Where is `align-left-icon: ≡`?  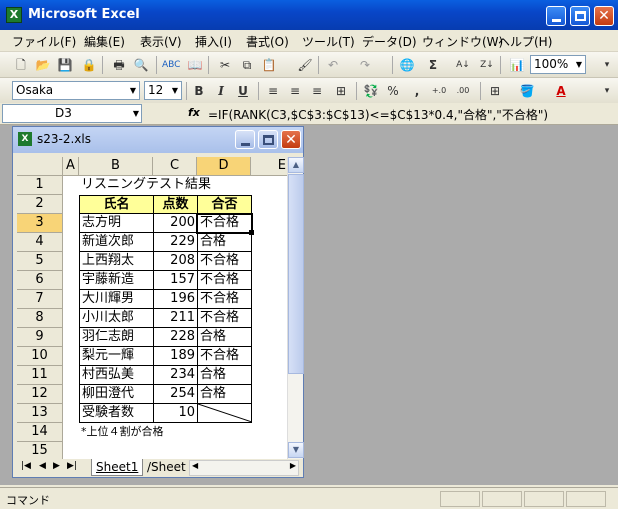 align-left-icon: ≡ is located at coordinates (273, 91).